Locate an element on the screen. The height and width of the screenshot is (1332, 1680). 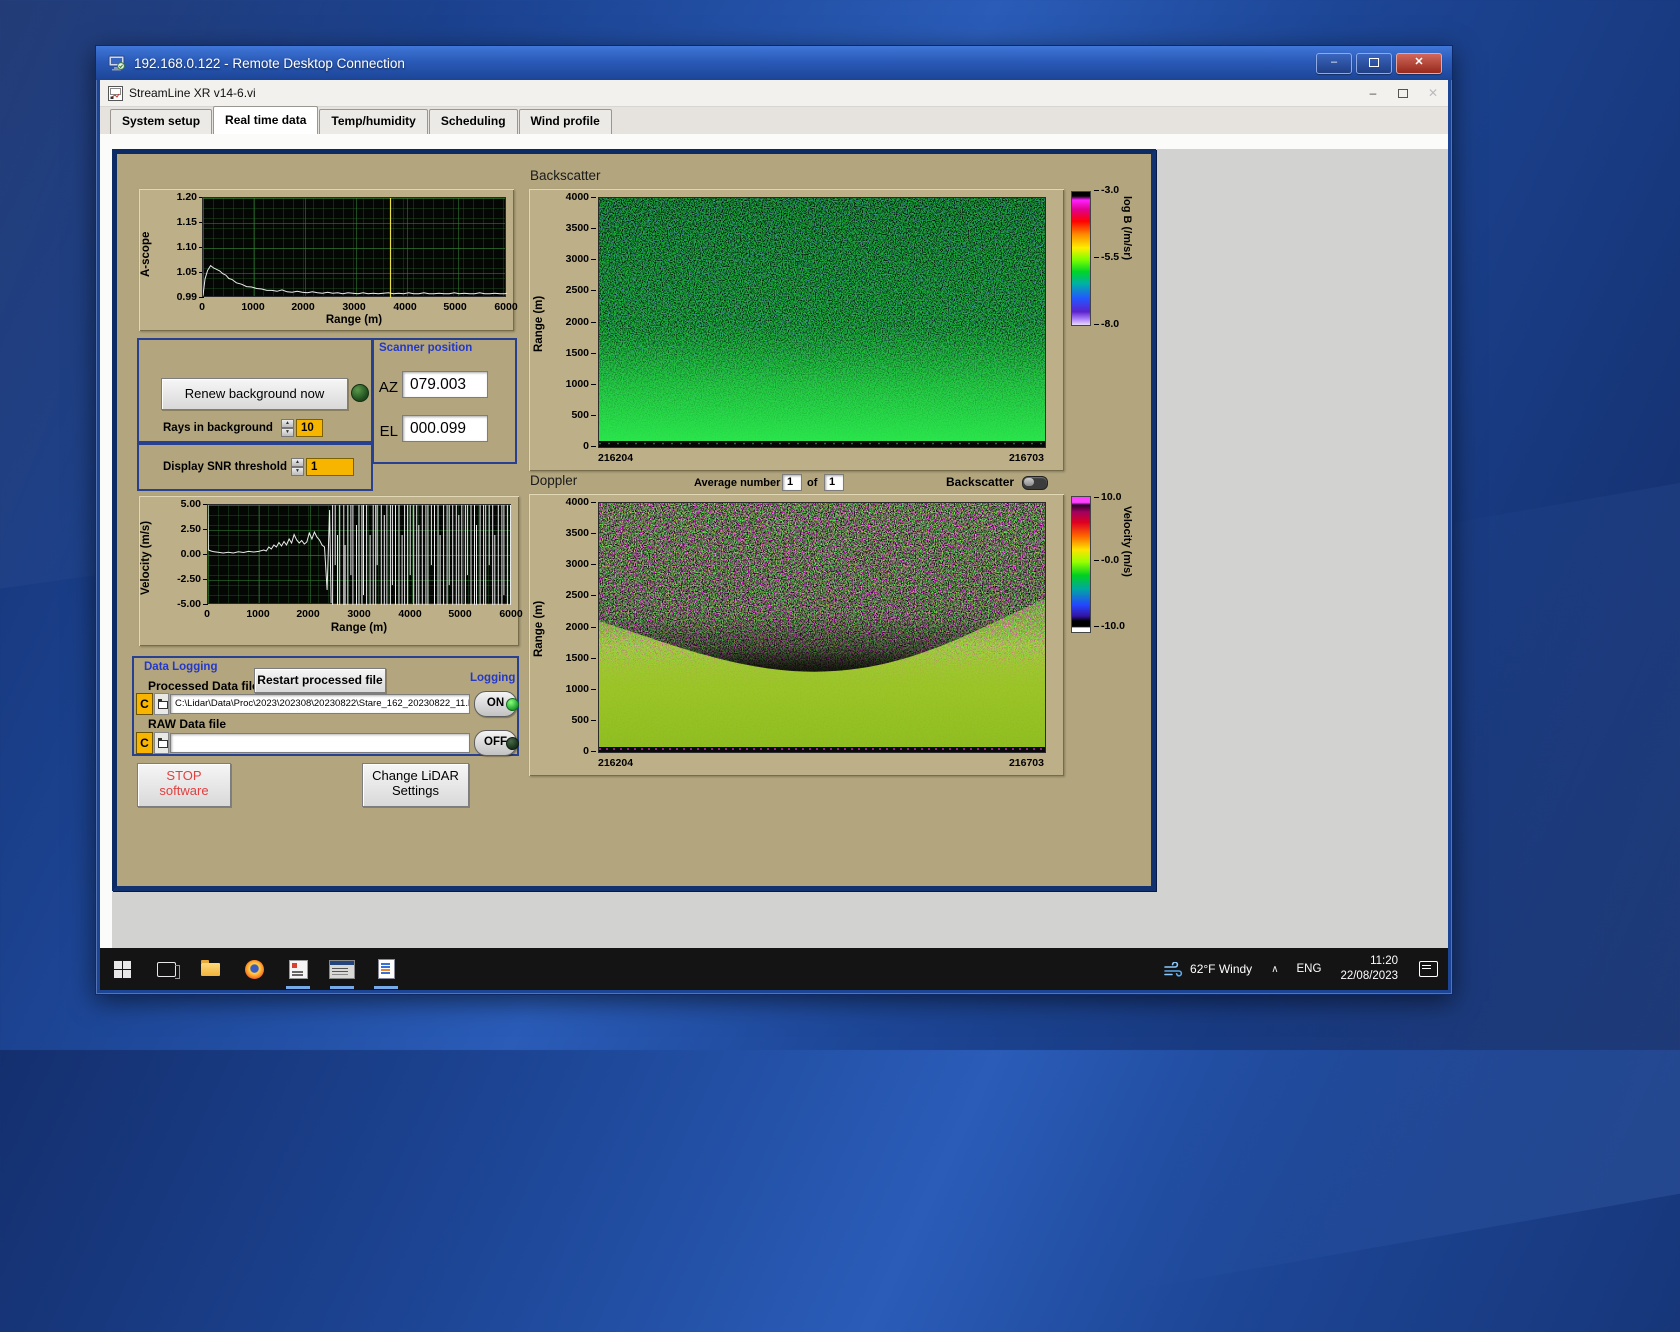
tick-label: 2500 is located at coordinates (574, 290).